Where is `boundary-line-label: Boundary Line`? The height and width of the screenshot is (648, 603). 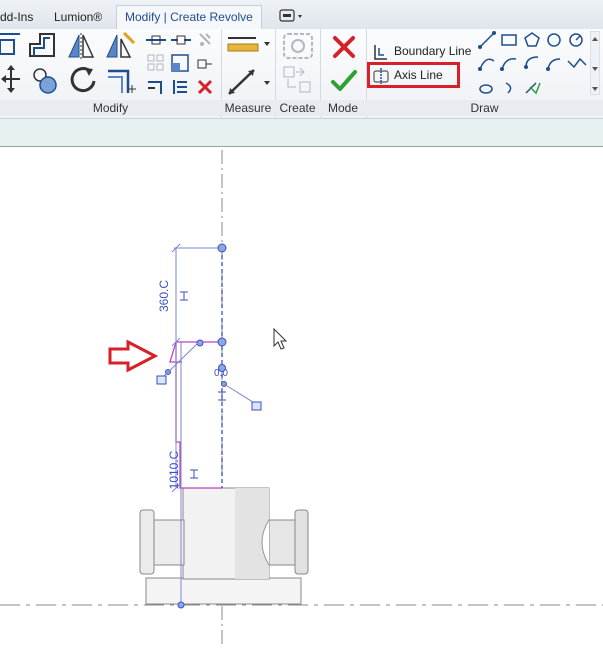
boundary-line-label: Boundary Line is located at coordinates (433, 51).